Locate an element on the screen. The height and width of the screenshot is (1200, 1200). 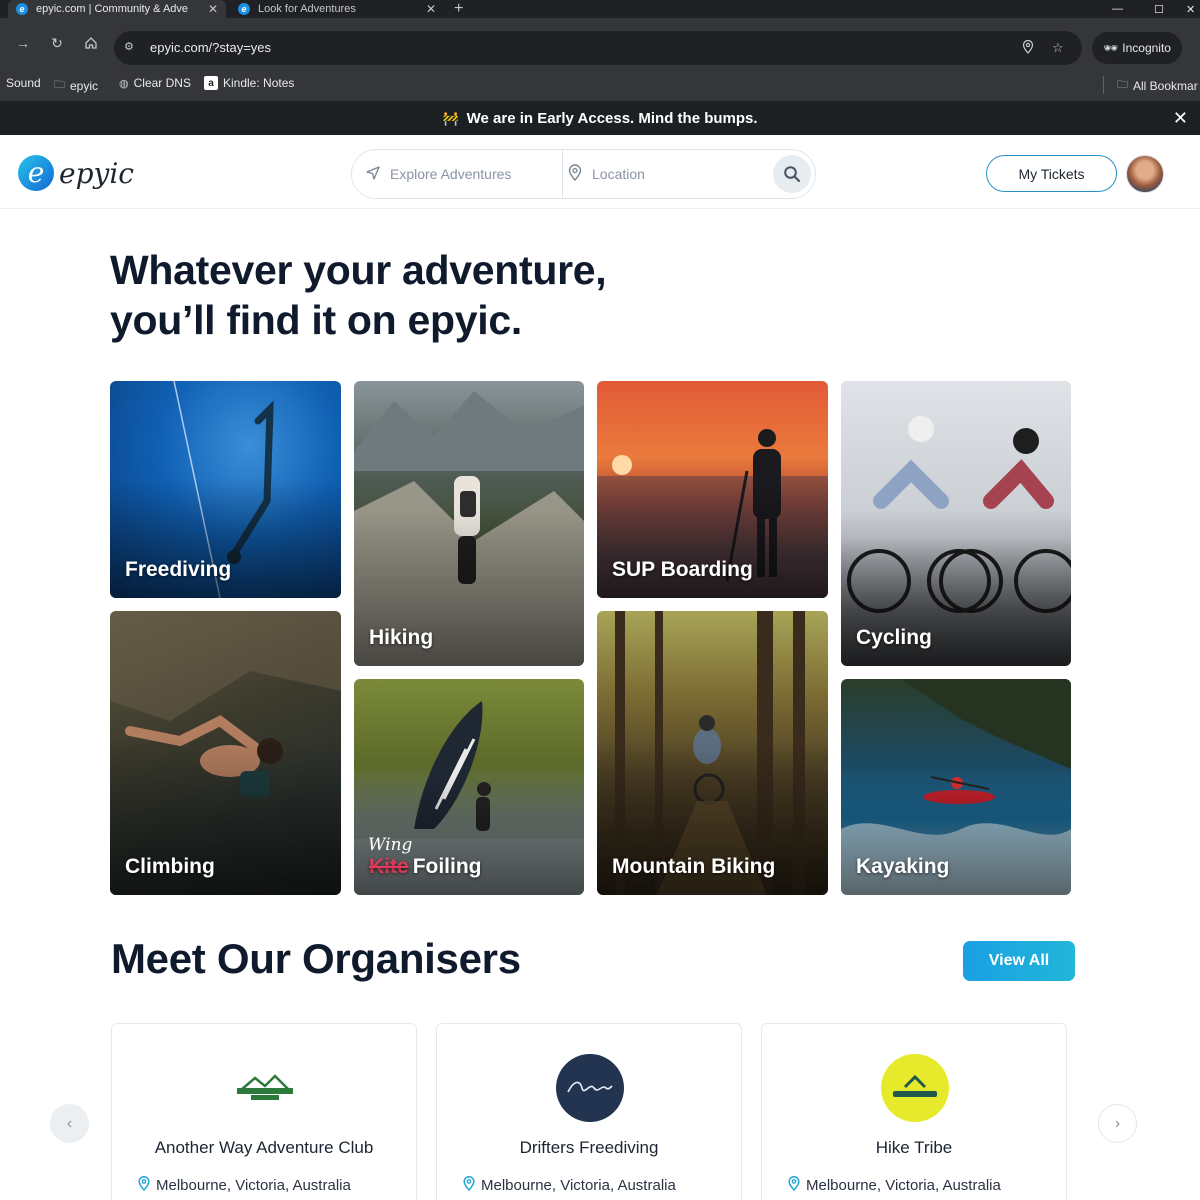
category-card-mountain-biking: Mountain Biking is located at coordinates (712, 753).